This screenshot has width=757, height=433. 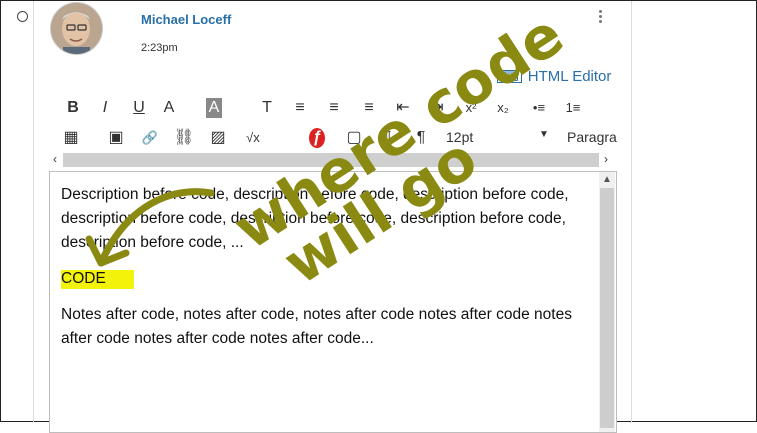 I want to click on font-size-select: 12pt, so click(x=459, y=137).